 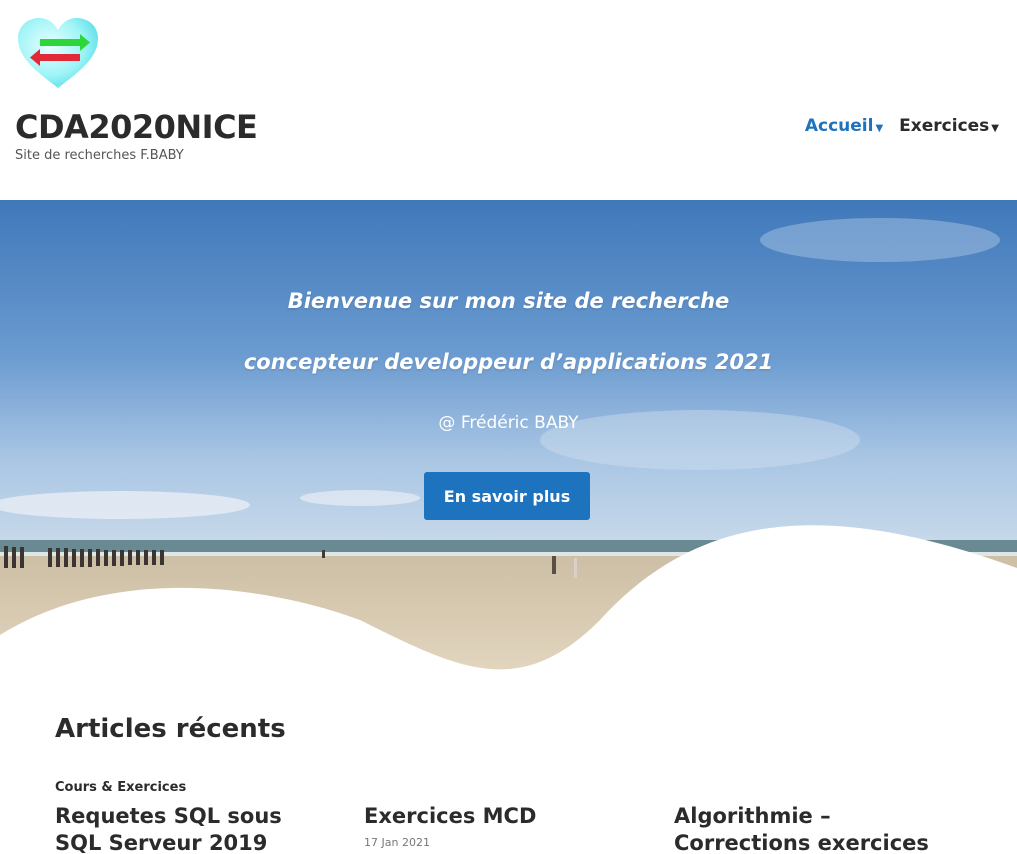 What do you see at coordinates (944, 126) in the screenshot?
I see `nav-item-label: Exercices` at bounding box center [944, 126].